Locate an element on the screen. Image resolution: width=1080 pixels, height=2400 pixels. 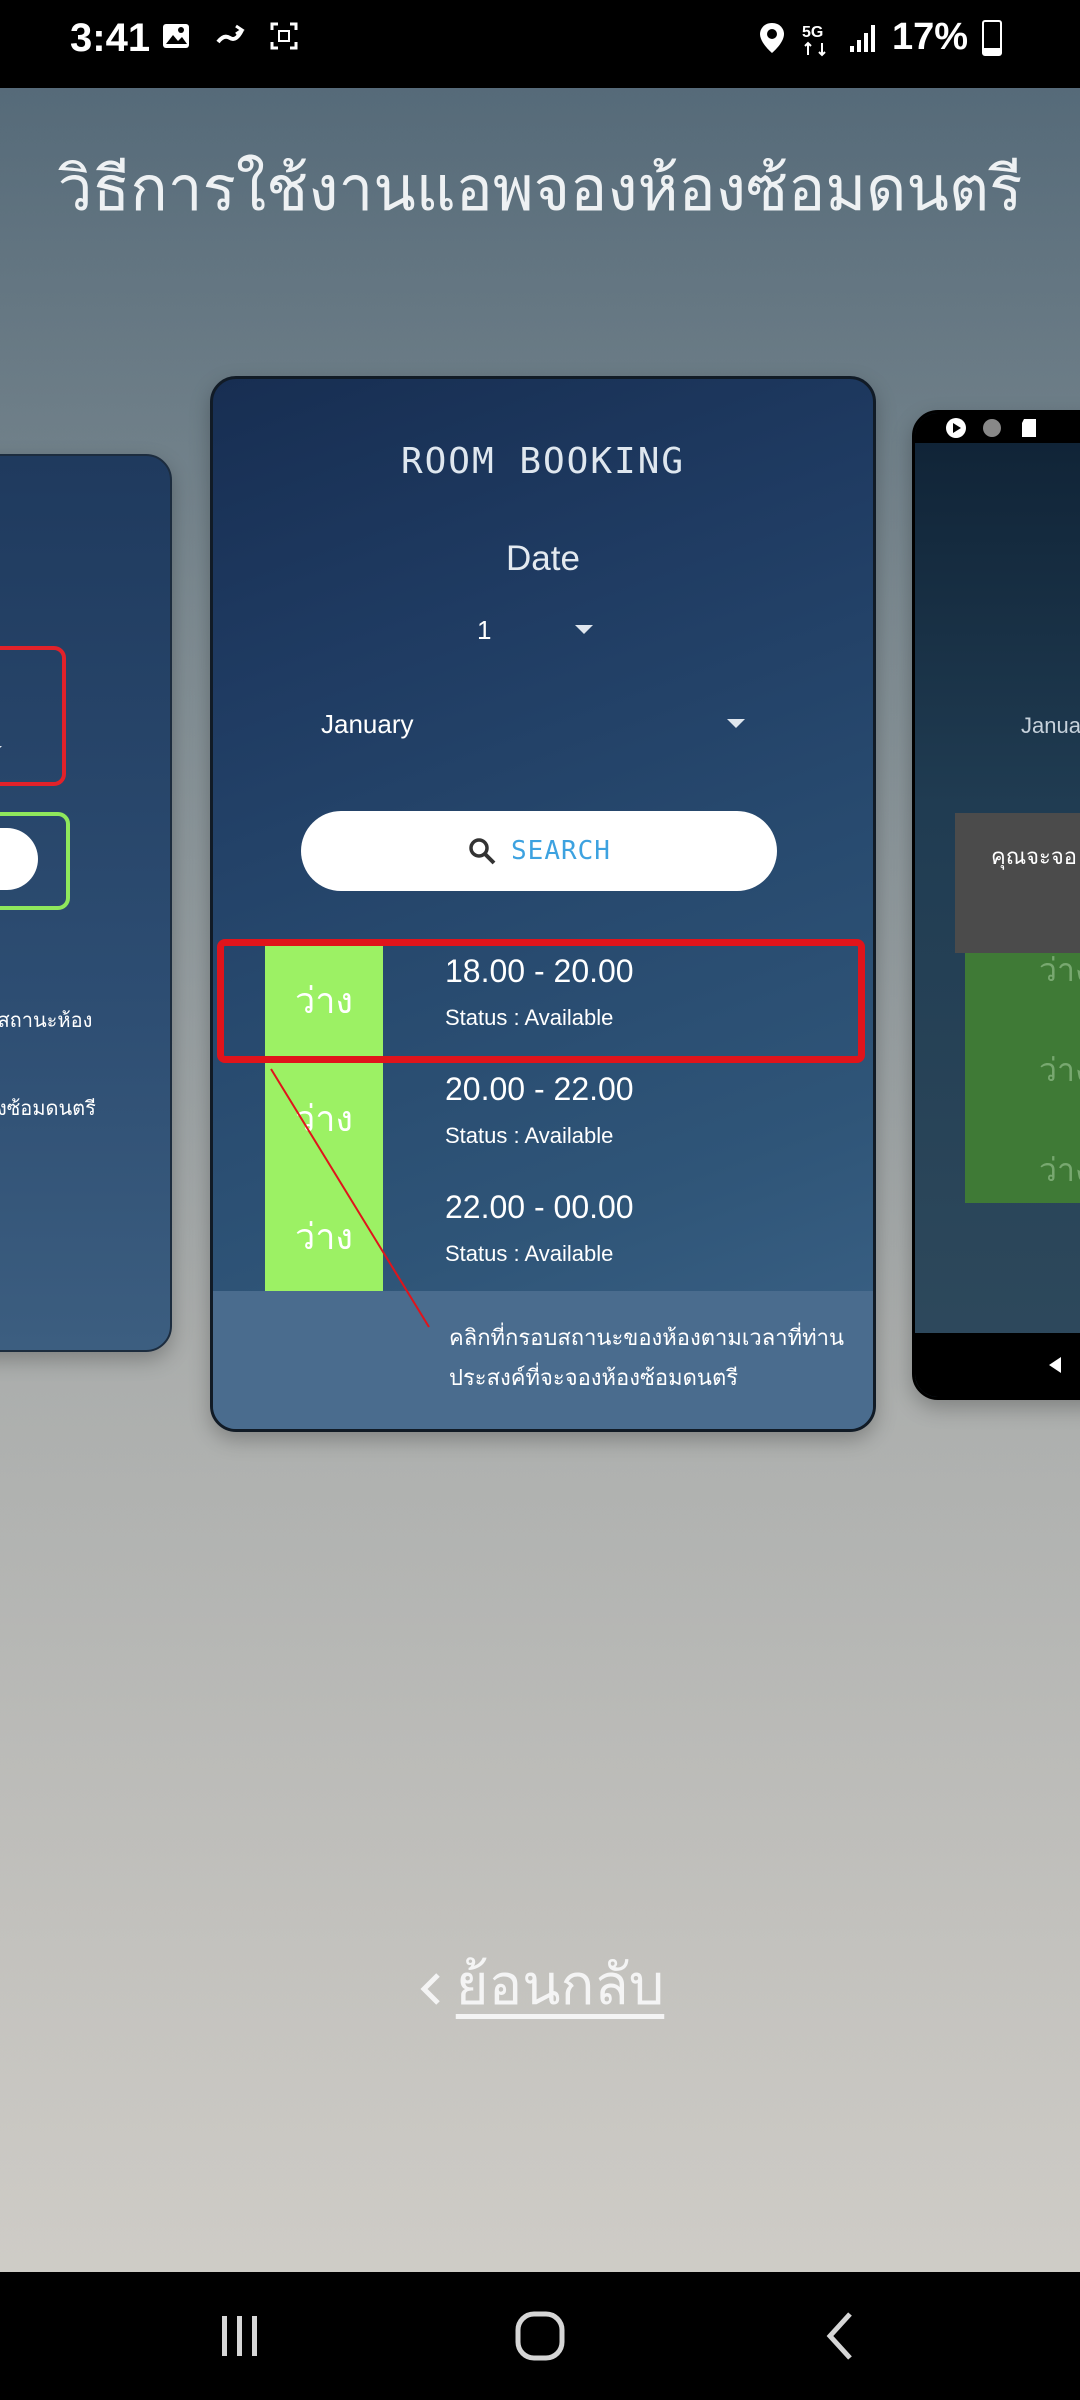
search-label: SEARCH is located at coordinates (561, 851).